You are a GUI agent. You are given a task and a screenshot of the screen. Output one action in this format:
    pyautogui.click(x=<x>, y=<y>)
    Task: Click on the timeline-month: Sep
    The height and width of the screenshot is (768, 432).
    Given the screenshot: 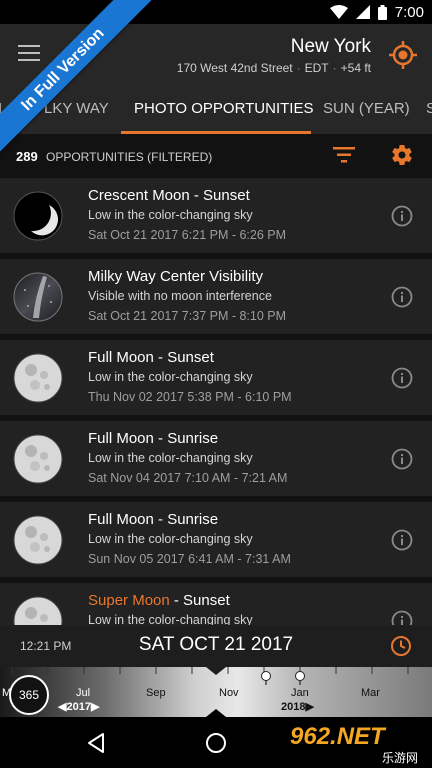 What is the action you would take?
    pyautogui.click(x=156, y=693)
    